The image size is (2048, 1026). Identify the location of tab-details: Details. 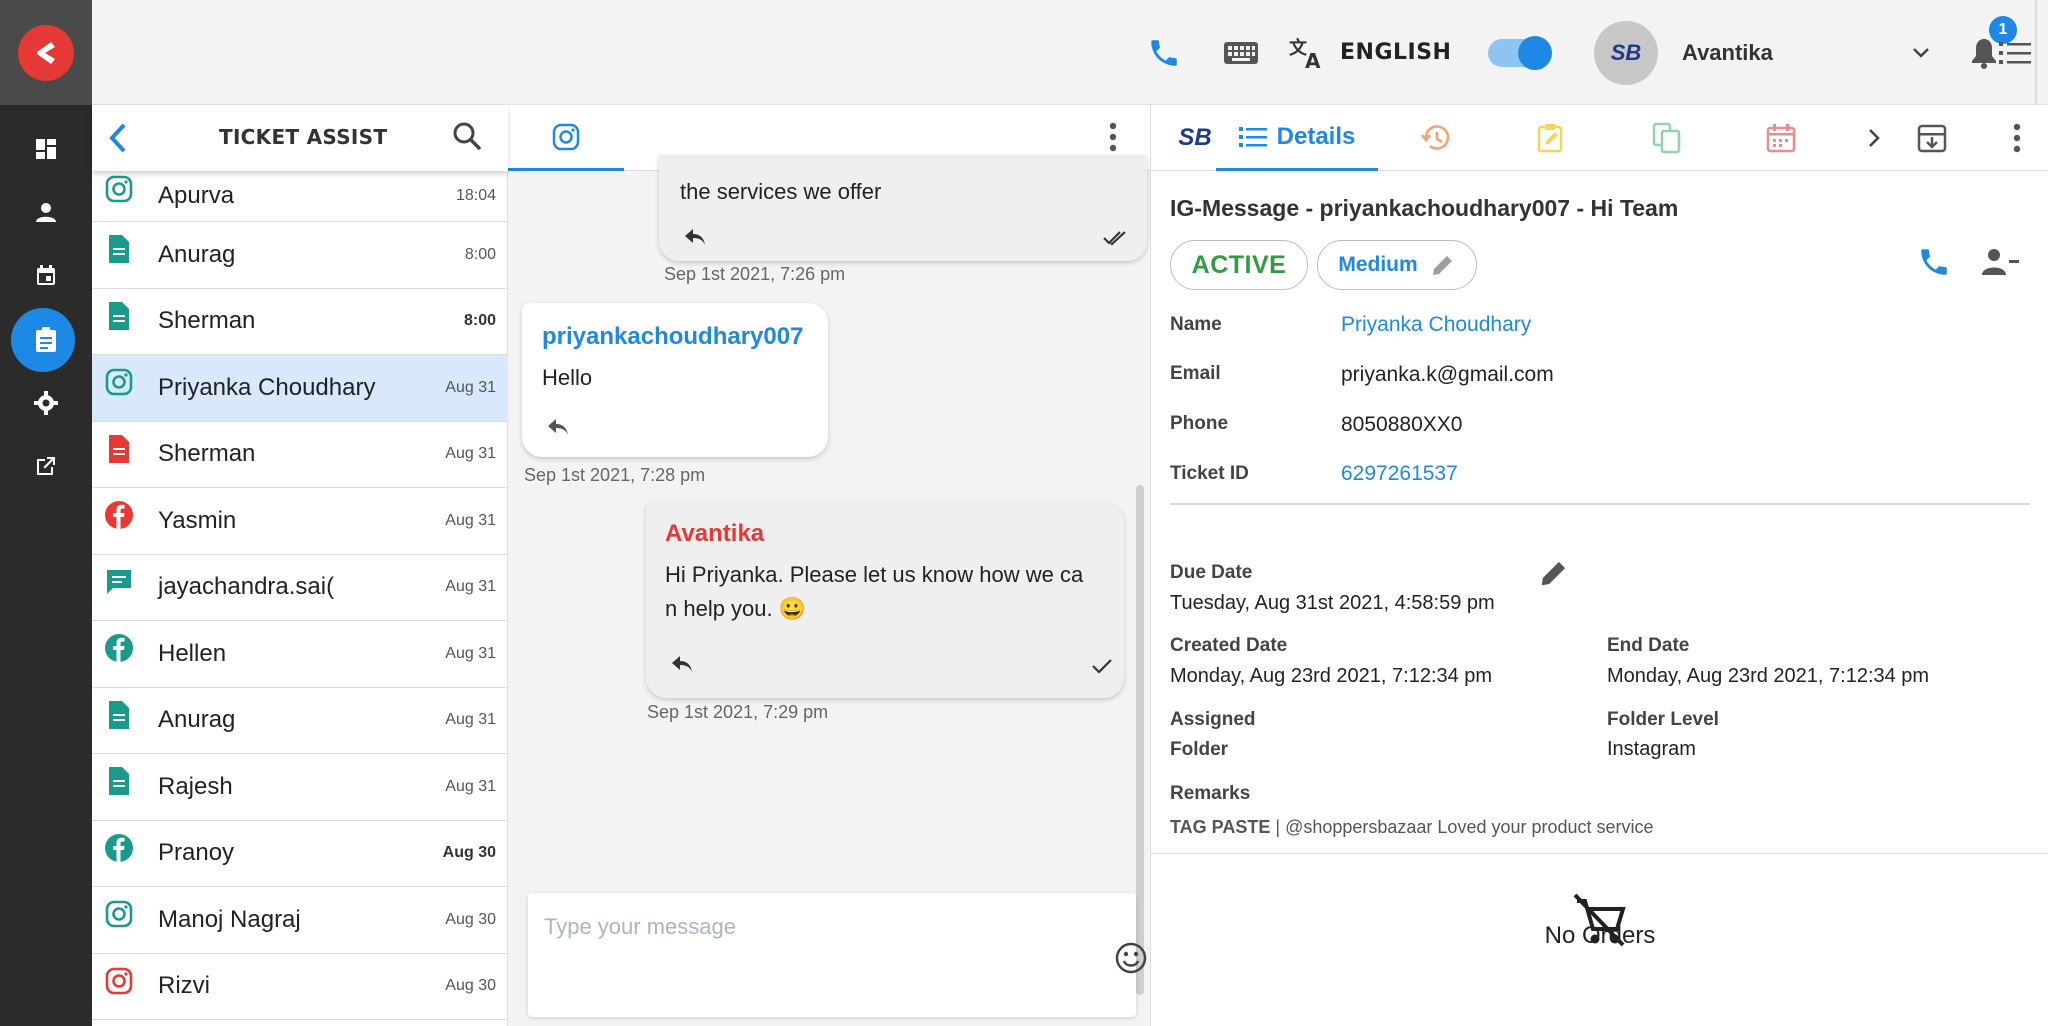
(1297, 138).